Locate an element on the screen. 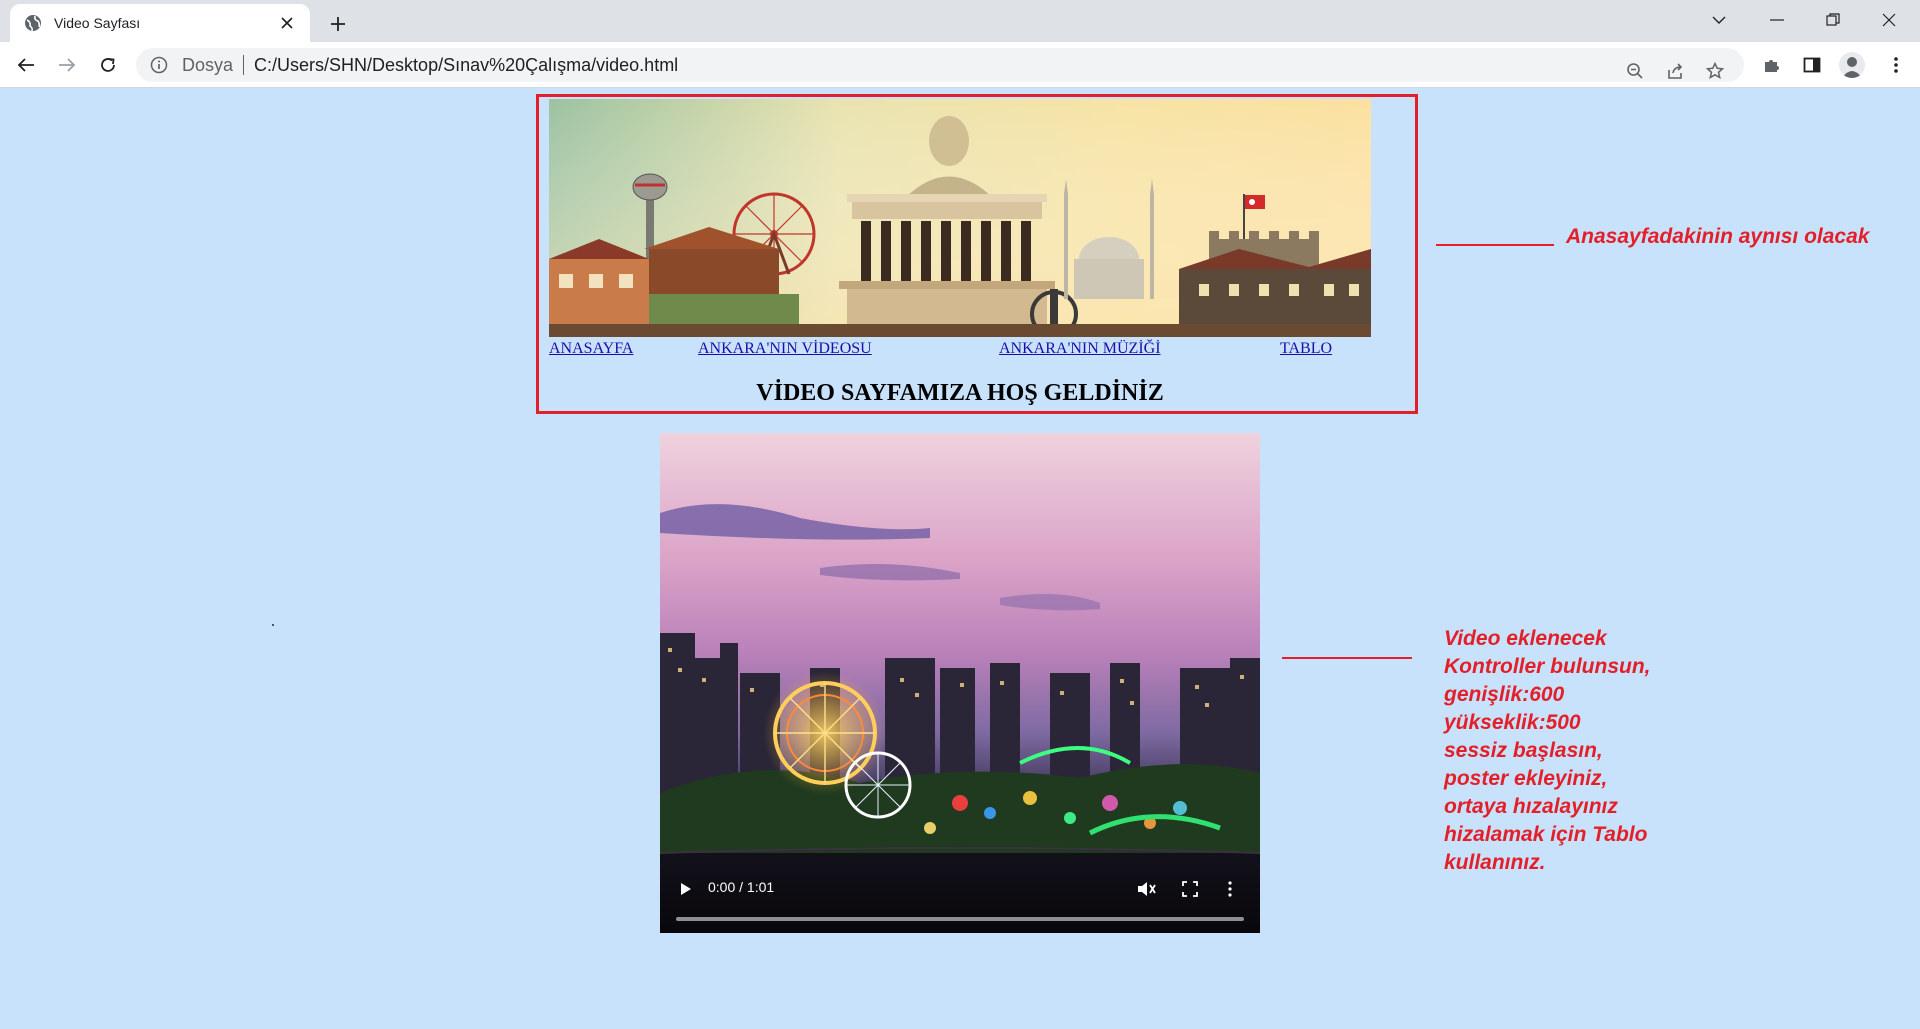 Image resolution: width=1920 pixels, height=1029 pixels. zoom-out-icon is located at coordinates (1635, 71).